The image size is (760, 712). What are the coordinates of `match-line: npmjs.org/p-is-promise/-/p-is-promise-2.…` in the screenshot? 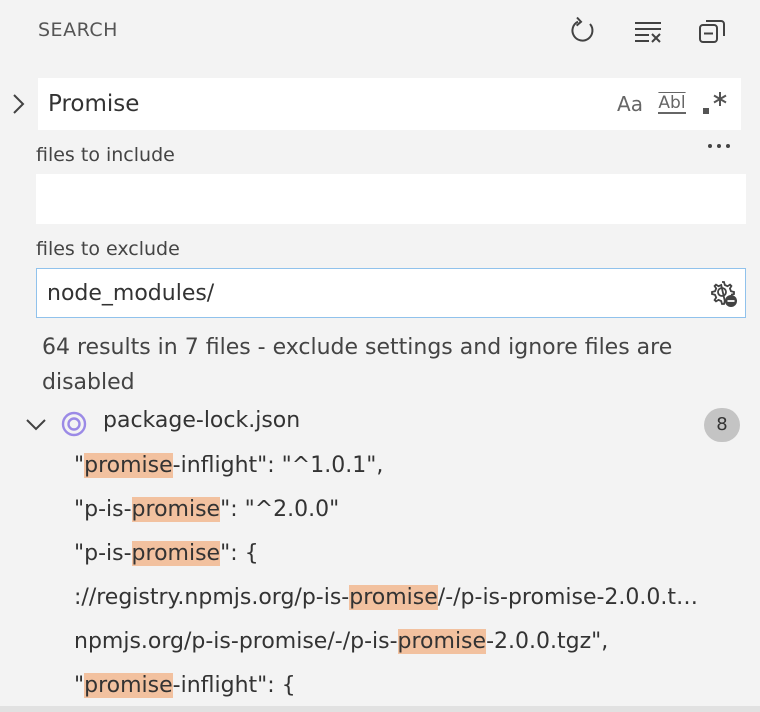 It's located at (414, 642).